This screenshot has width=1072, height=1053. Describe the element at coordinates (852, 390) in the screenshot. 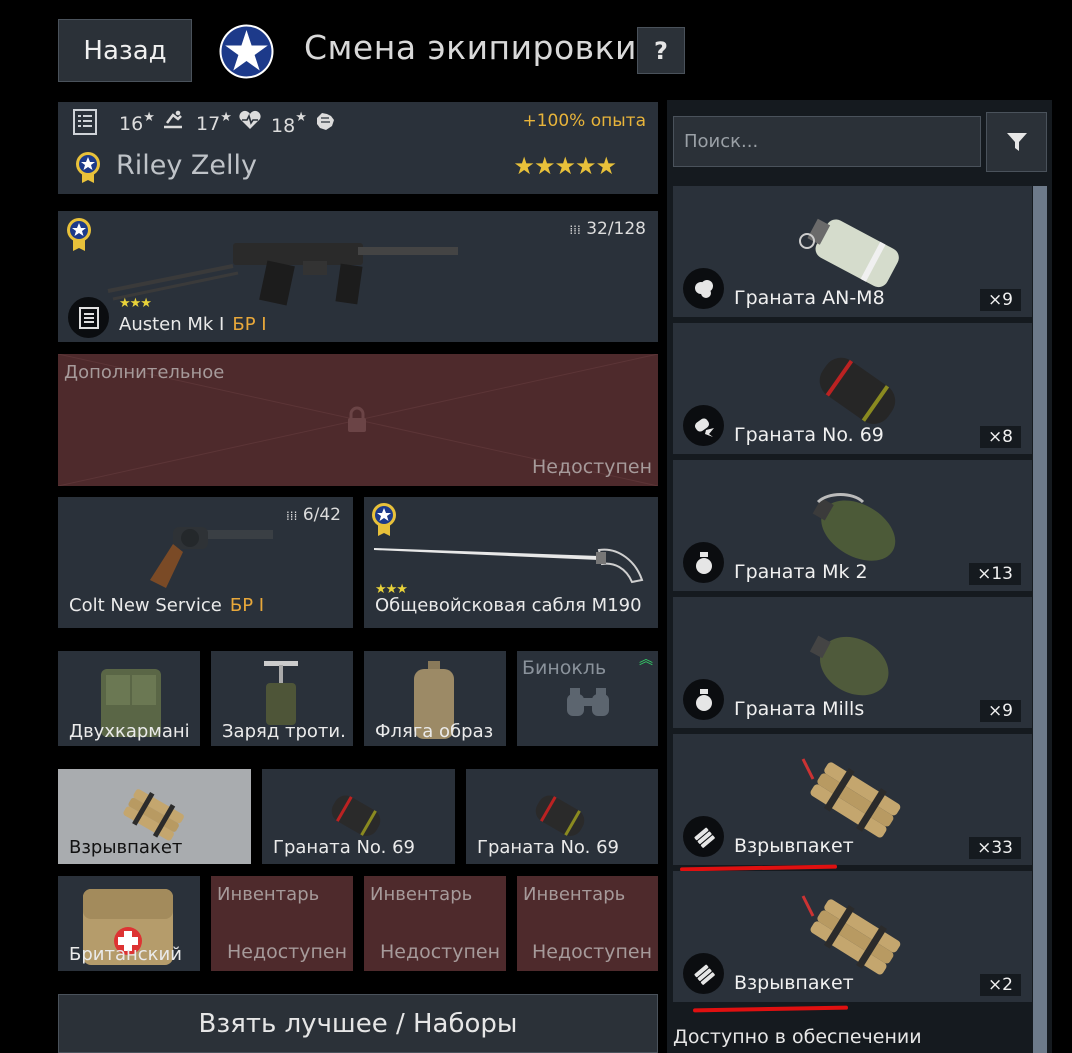

I see `list-item: Граната No. 69 ×8` at that location.